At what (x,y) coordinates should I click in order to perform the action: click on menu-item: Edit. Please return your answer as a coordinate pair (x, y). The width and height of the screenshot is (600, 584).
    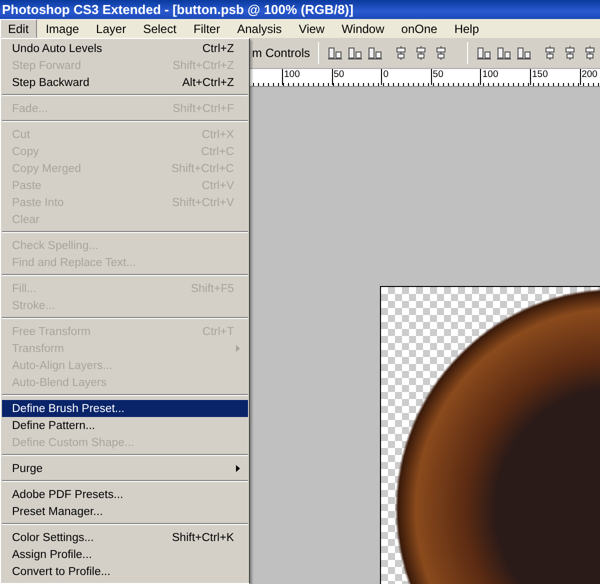
    Looking at the image, I should click on (18, 28).